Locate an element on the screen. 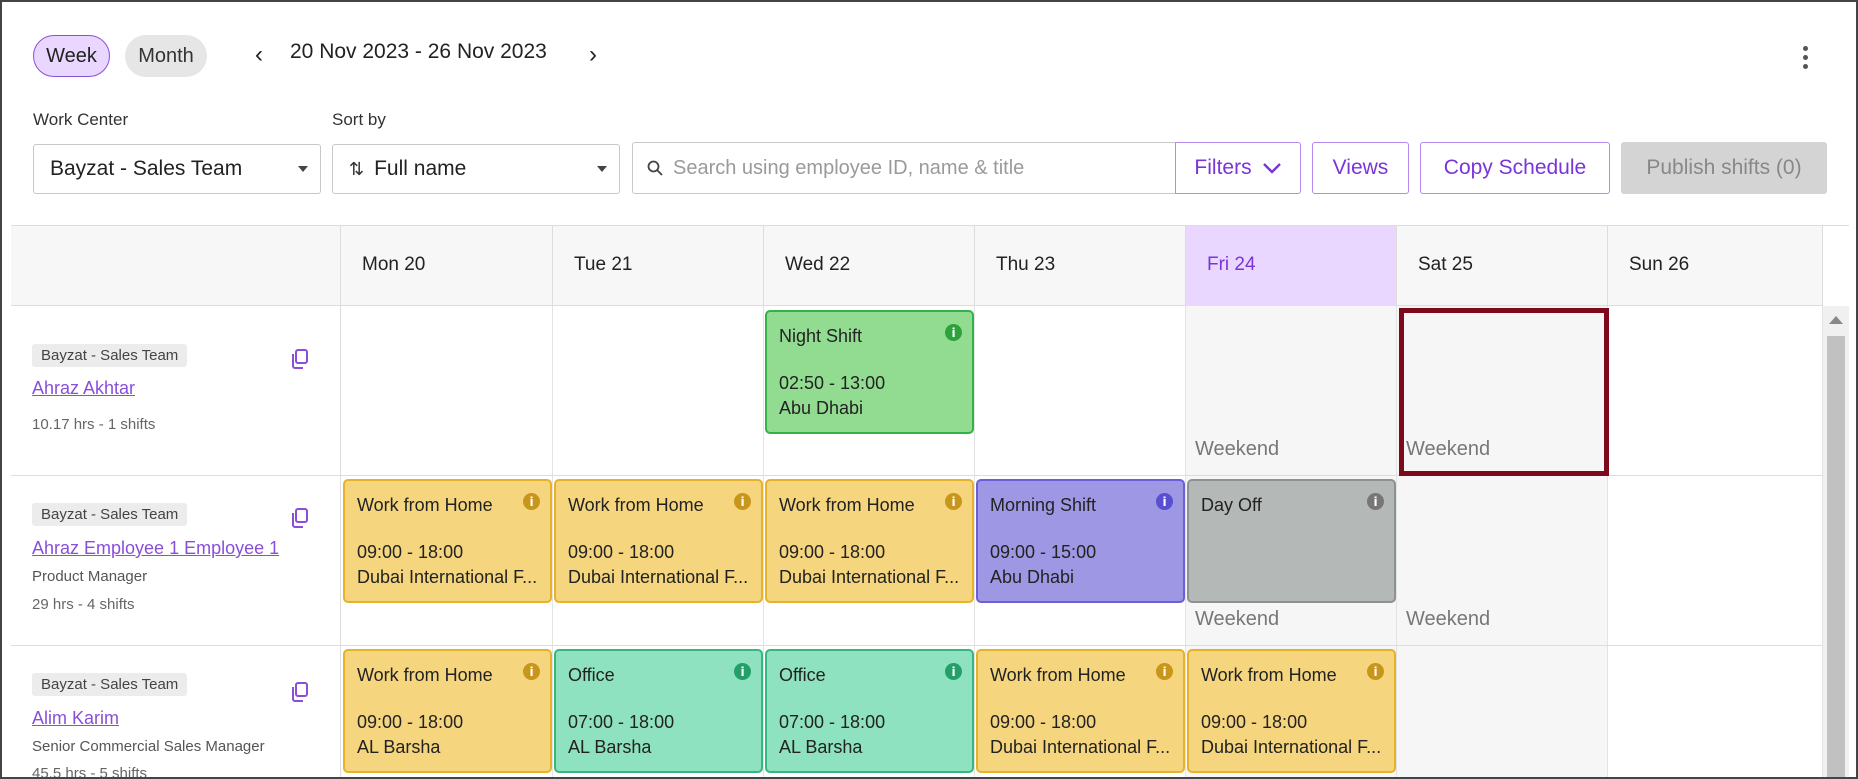  filters-button: Filters is located at coordinates (1238, 168).